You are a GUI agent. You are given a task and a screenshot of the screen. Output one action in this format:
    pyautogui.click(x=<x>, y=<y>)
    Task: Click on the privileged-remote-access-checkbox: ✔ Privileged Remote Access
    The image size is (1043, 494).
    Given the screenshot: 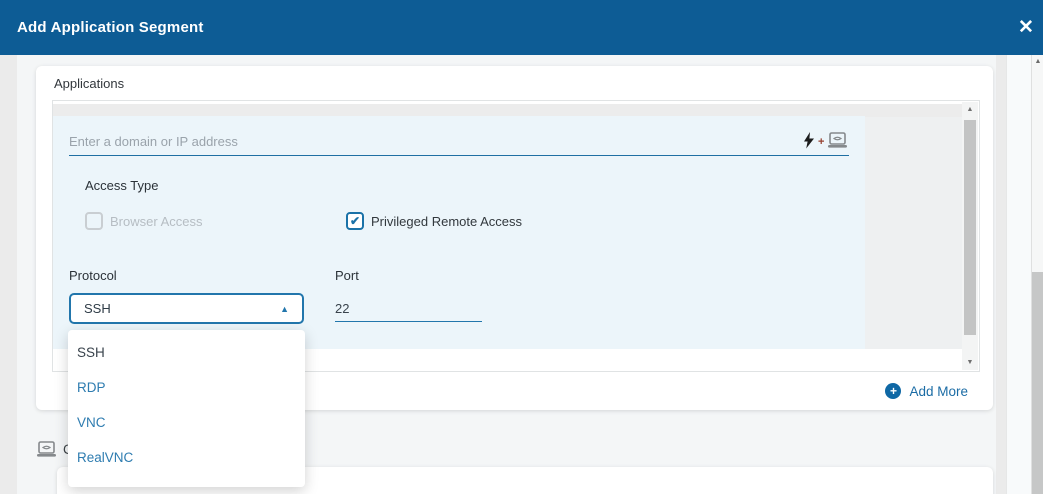 What is the action you would take?
    pyautogui.click(x=434, y=221)
    